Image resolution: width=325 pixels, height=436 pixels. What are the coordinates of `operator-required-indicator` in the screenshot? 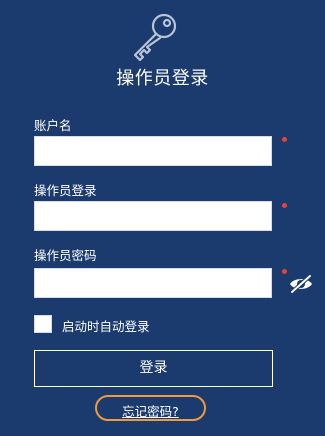 It's located at (284, 205).